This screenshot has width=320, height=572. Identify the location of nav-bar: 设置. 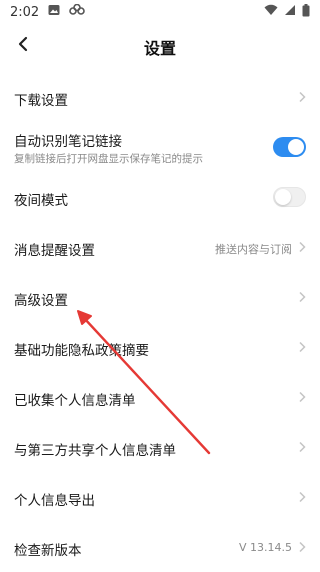
(160, 46).